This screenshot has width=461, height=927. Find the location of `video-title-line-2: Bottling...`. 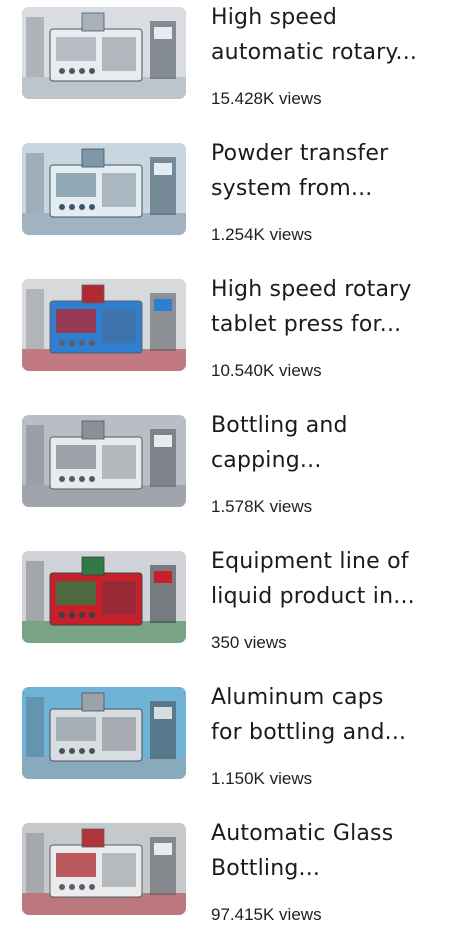

video-title-line-2: Bottling... is located at coordinates (266, 868).